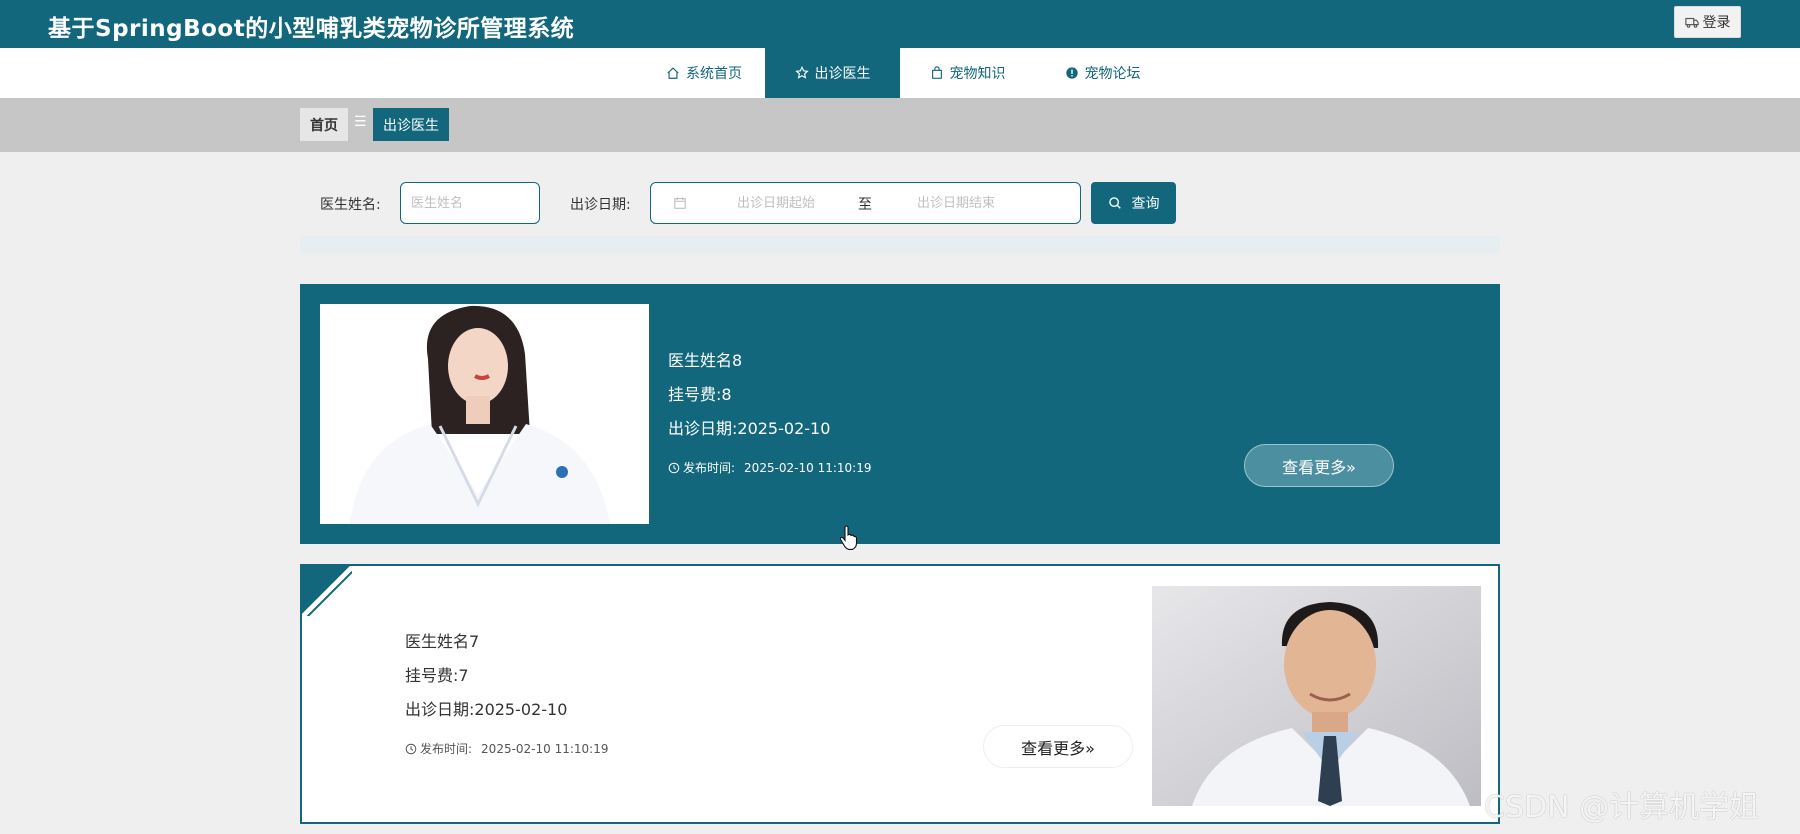 The width and height of the screenshot is (1800, 834). I want to click on truck-icon, so click(1691, 22).